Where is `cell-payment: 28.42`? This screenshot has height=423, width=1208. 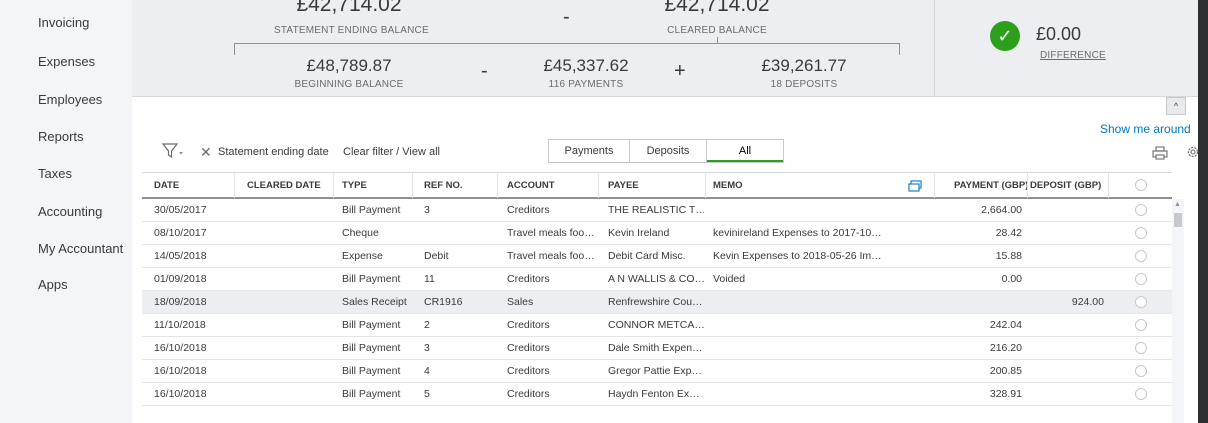 cell-payment: 28.42 is located at coordinates (1008, 233).